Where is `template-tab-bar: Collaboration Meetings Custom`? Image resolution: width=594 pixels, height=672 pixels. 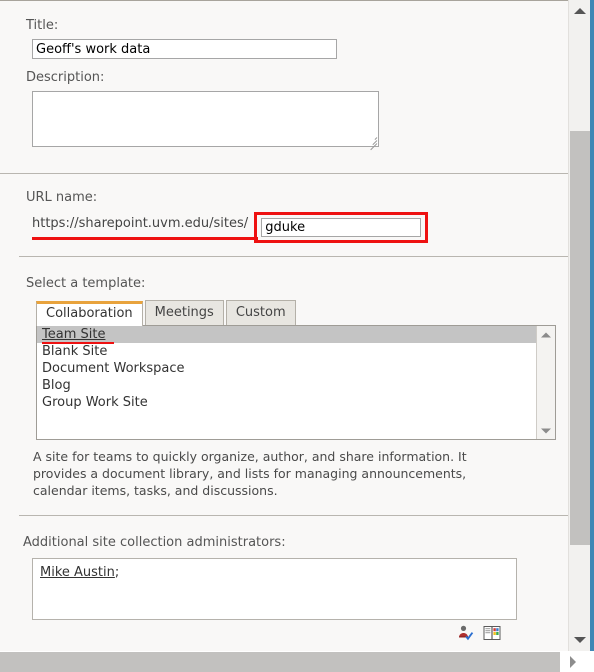
template-tab-bar: Collaboration Meetings Custom is located at coordinates (302, 313).